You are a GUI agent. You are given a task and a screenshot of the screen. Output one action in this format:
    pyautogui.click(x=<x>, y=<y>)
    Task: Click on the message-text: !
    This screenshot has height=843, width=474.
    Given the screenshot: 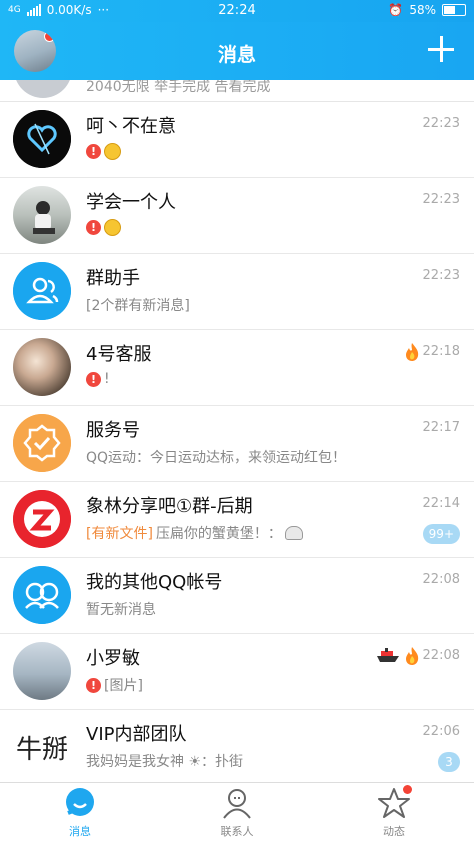 What is the action you would take?
    pyautogui.click(x=107, y=379)
    